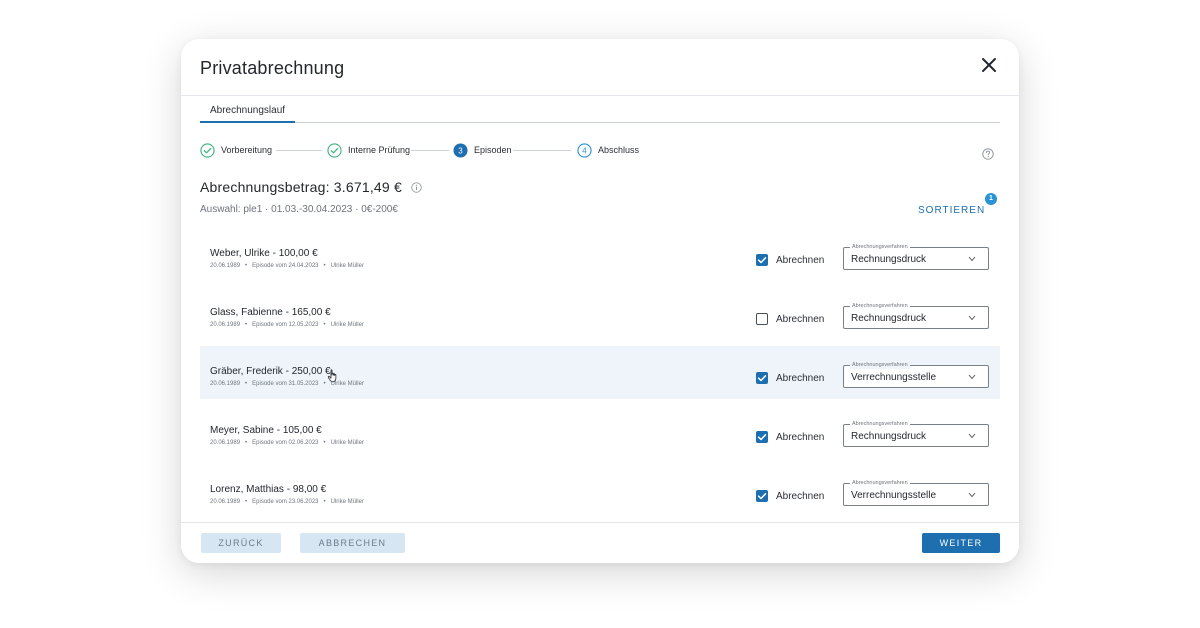 This screenshot has height=628, width=1200. I want to click on sort-count-badge: 1, so click(991, 199).